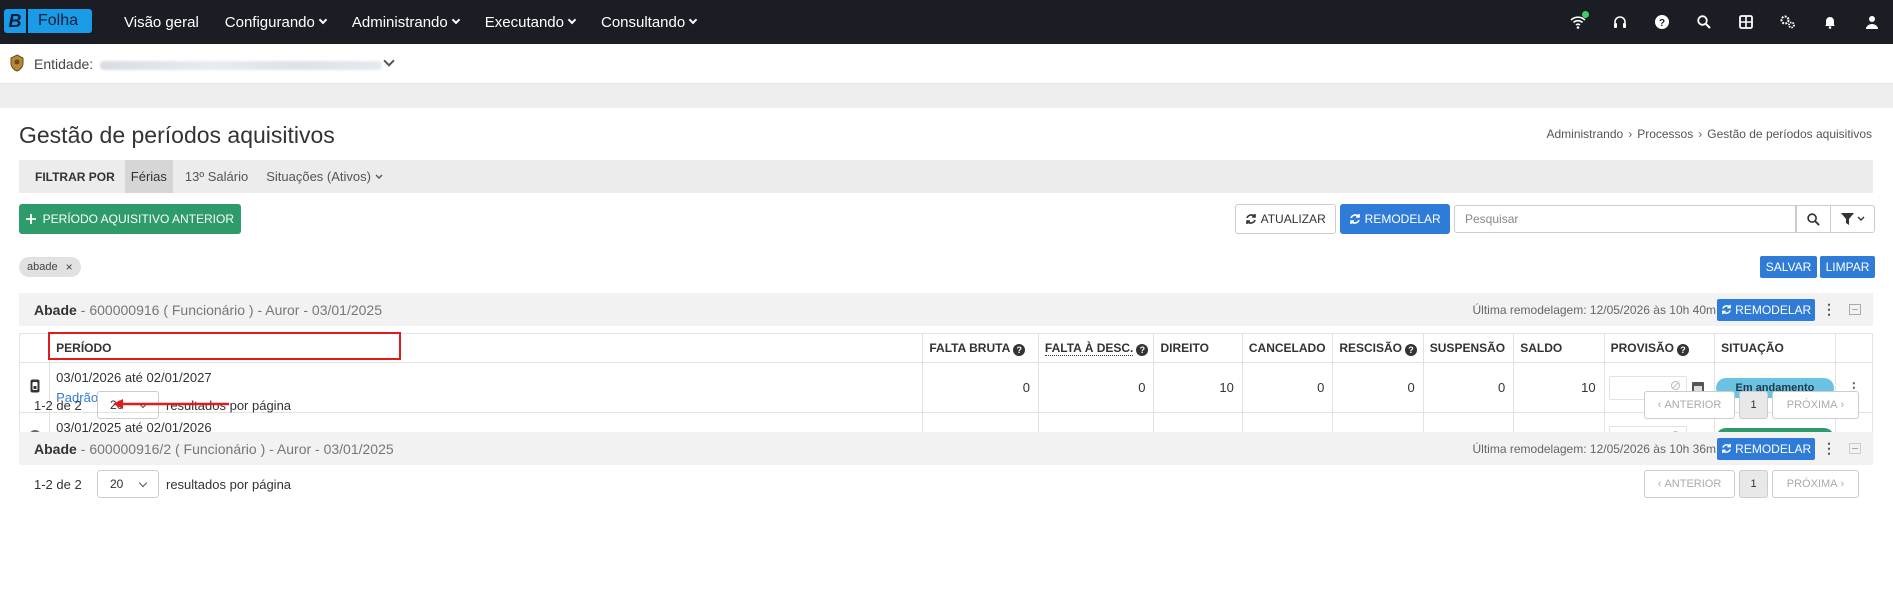 The height and width of the screenshot is (615, 1893). I want to click on remodel-all-button: REMODELAR, so click(1395, 219).